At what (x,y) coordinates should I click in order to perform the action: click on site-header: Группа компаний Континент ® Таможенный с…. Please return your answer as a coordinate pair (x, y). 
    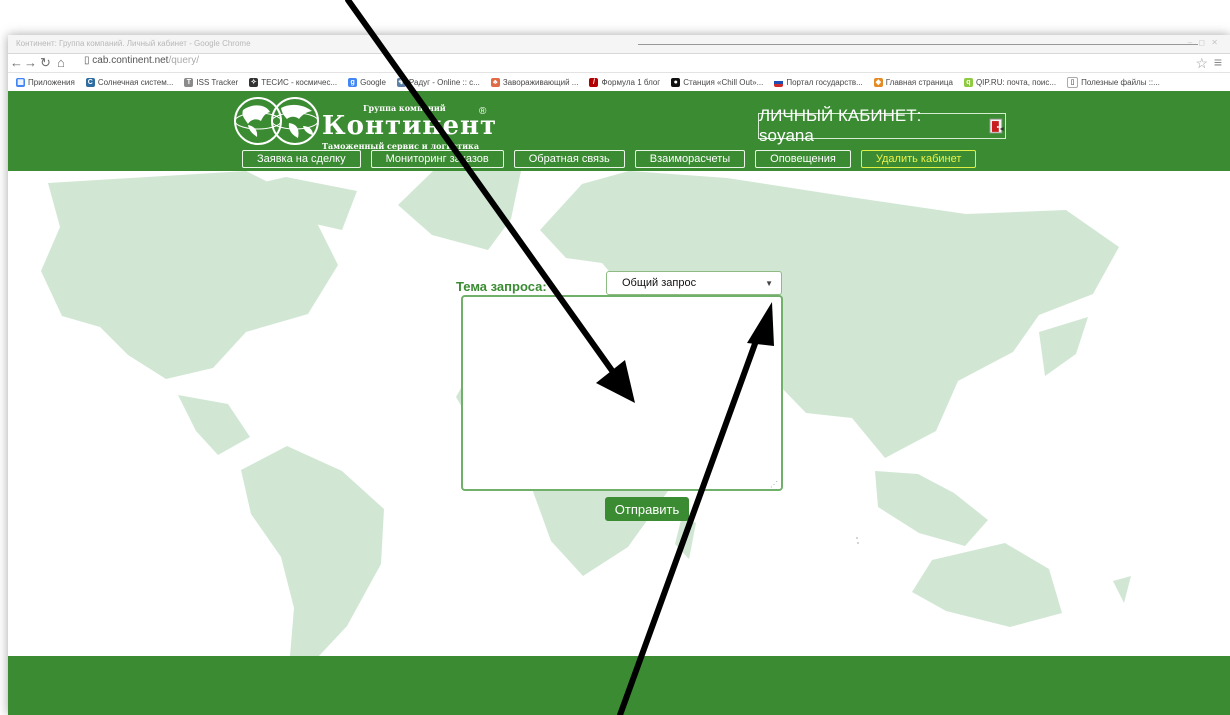
    Looking at the image, I should click on (619, 131).